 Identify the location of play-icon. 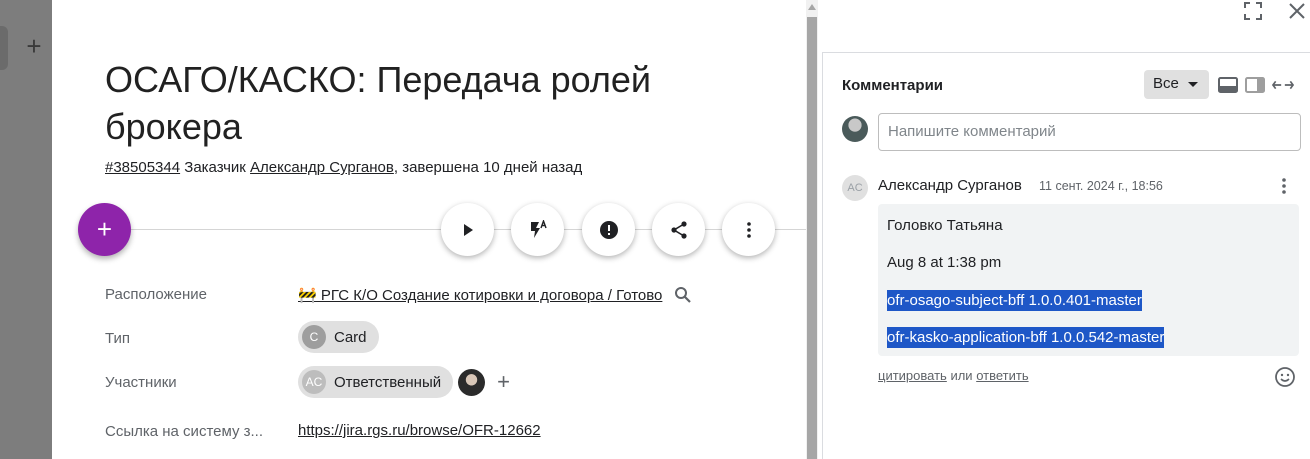
(468, 229).